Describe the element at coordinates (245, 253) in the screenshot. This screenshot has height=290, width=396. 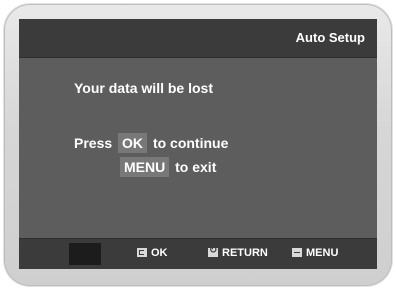
I see `return-hint-label: RETURN` at that location.